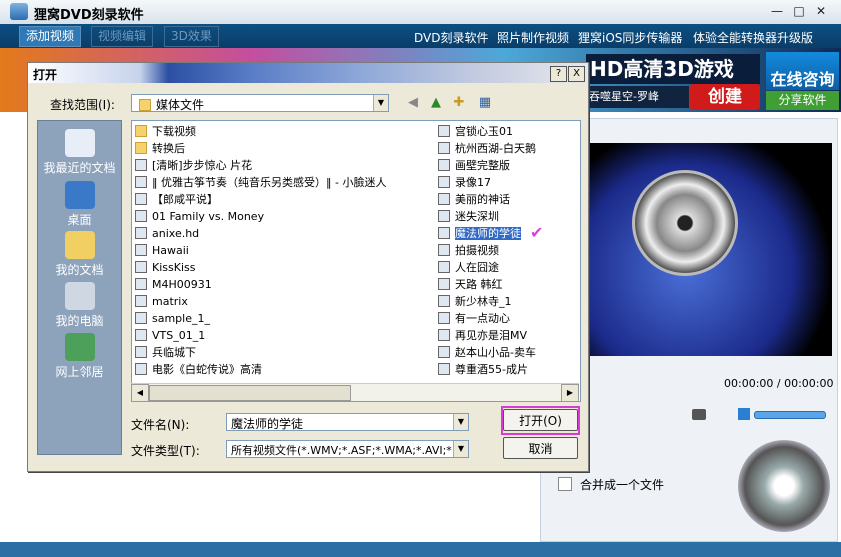 This screenshot has width=841, height=557. What do you see at coordinates (282, 335) in the screenshot?
I see `file-item: VTS_01_1` at bounding box center [282, 335].